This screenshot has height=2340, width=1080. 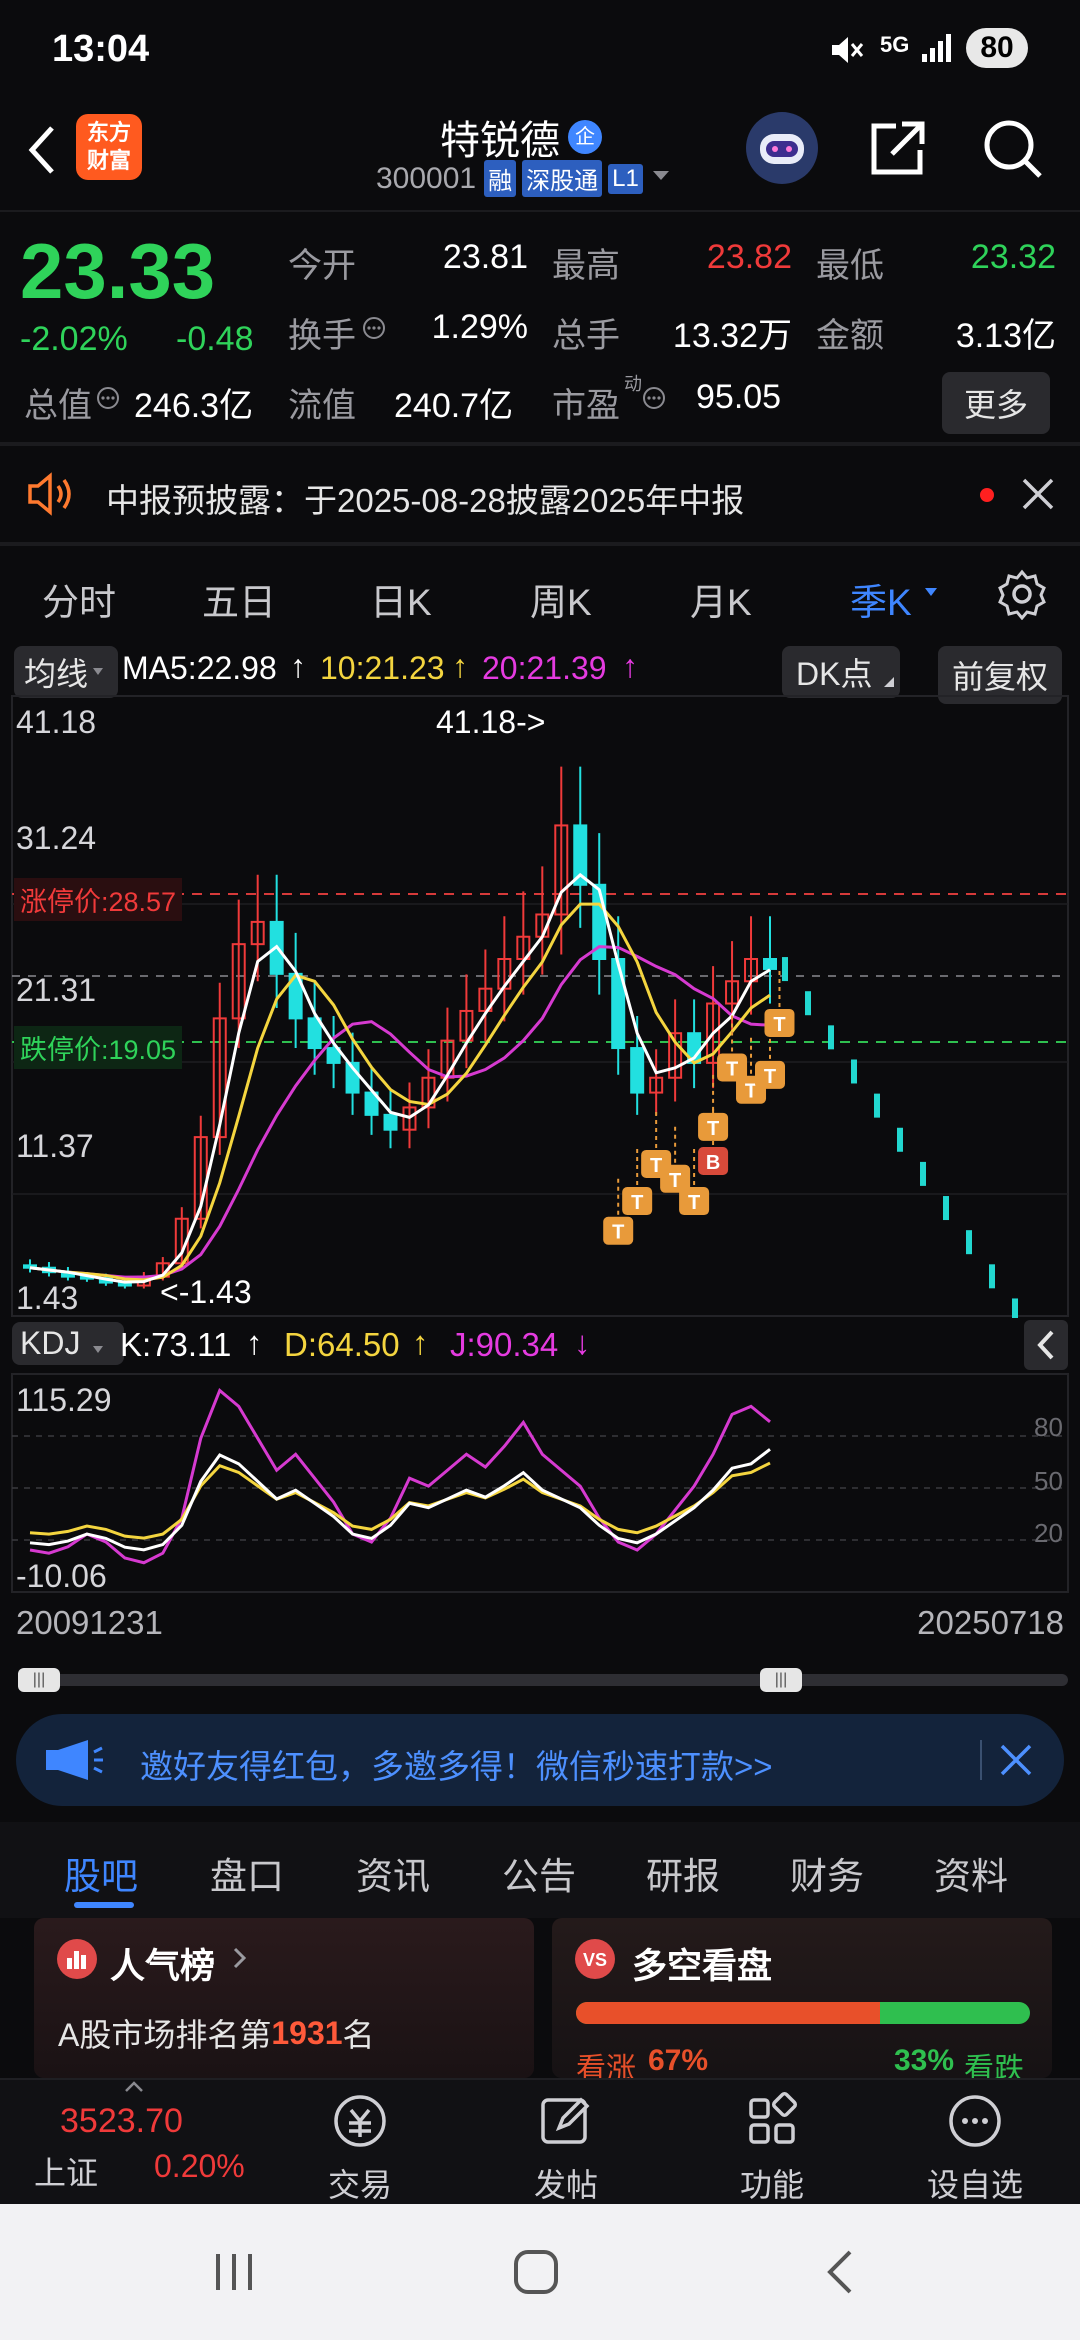 I want to click on kdj-selector: KDJ, so click(x=68, y=1343).